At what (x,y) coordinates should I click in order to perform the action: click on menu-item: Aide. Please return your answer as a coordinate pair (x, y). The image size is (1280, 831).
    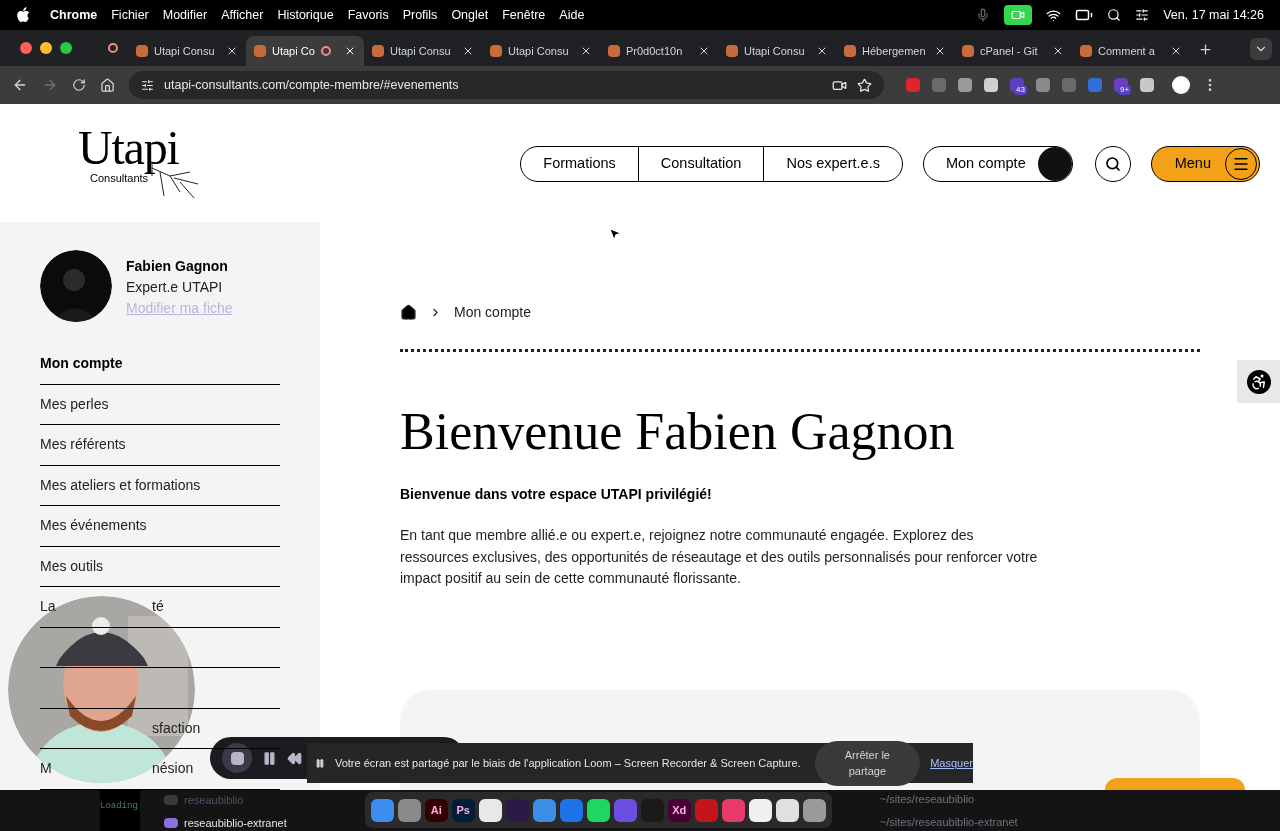
    Looking at the image, I should click on (572, 15).